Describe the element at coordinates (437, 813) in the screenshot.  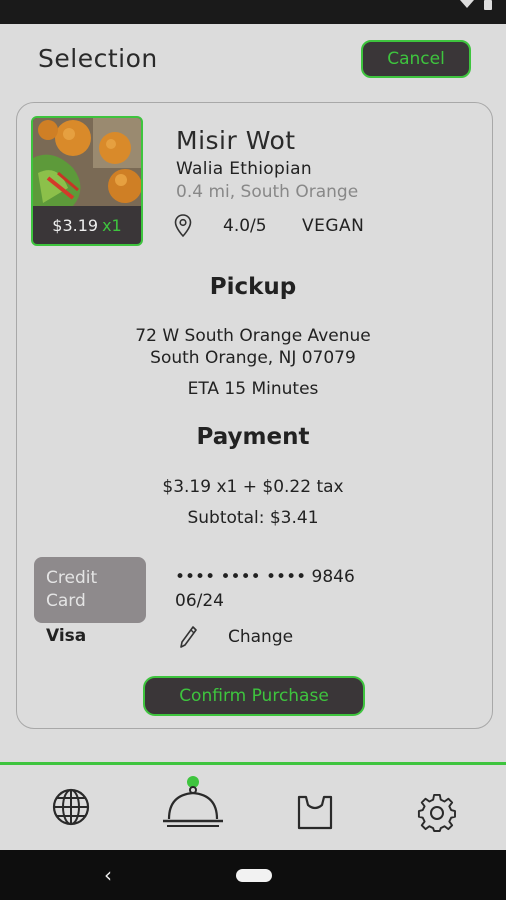
I see `settings-icon` at that location.